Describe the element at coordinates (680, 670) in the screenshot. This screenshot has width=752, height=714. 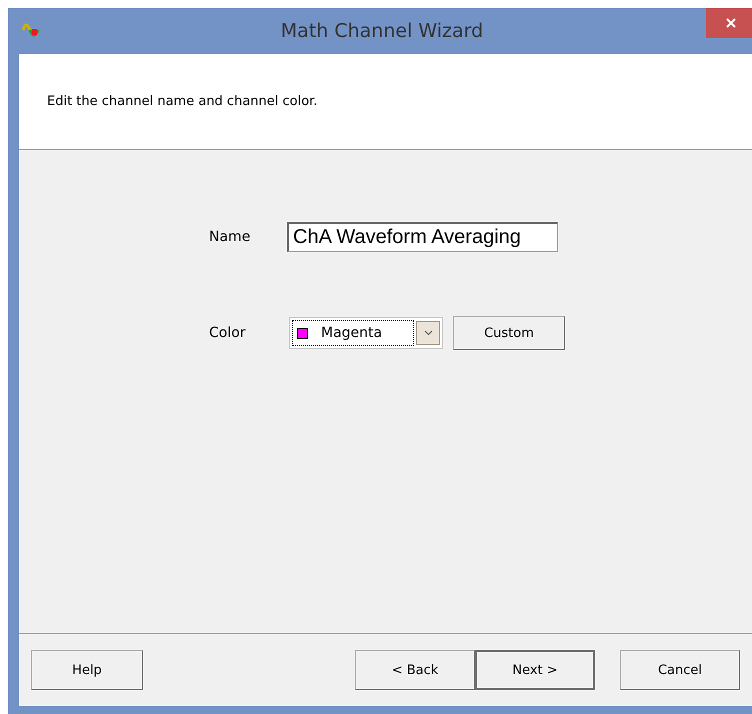
I see `cancel-button: Cancel` at that location.